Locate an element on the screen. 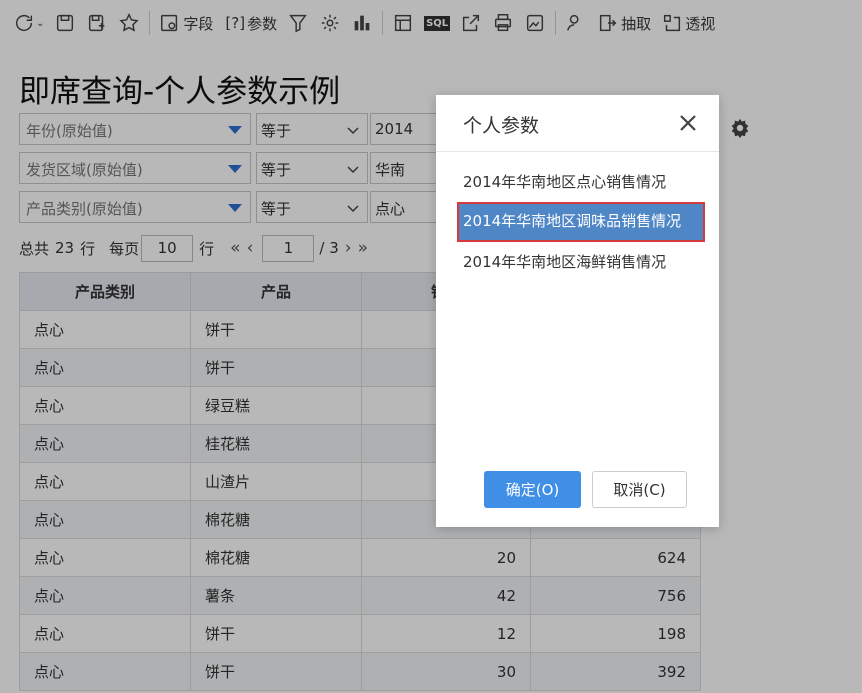 The height and width of the screenshot is (693, 862). param-list-item: 2014年华南地区海鲜销售情况 is located at coordinates (581, 262).